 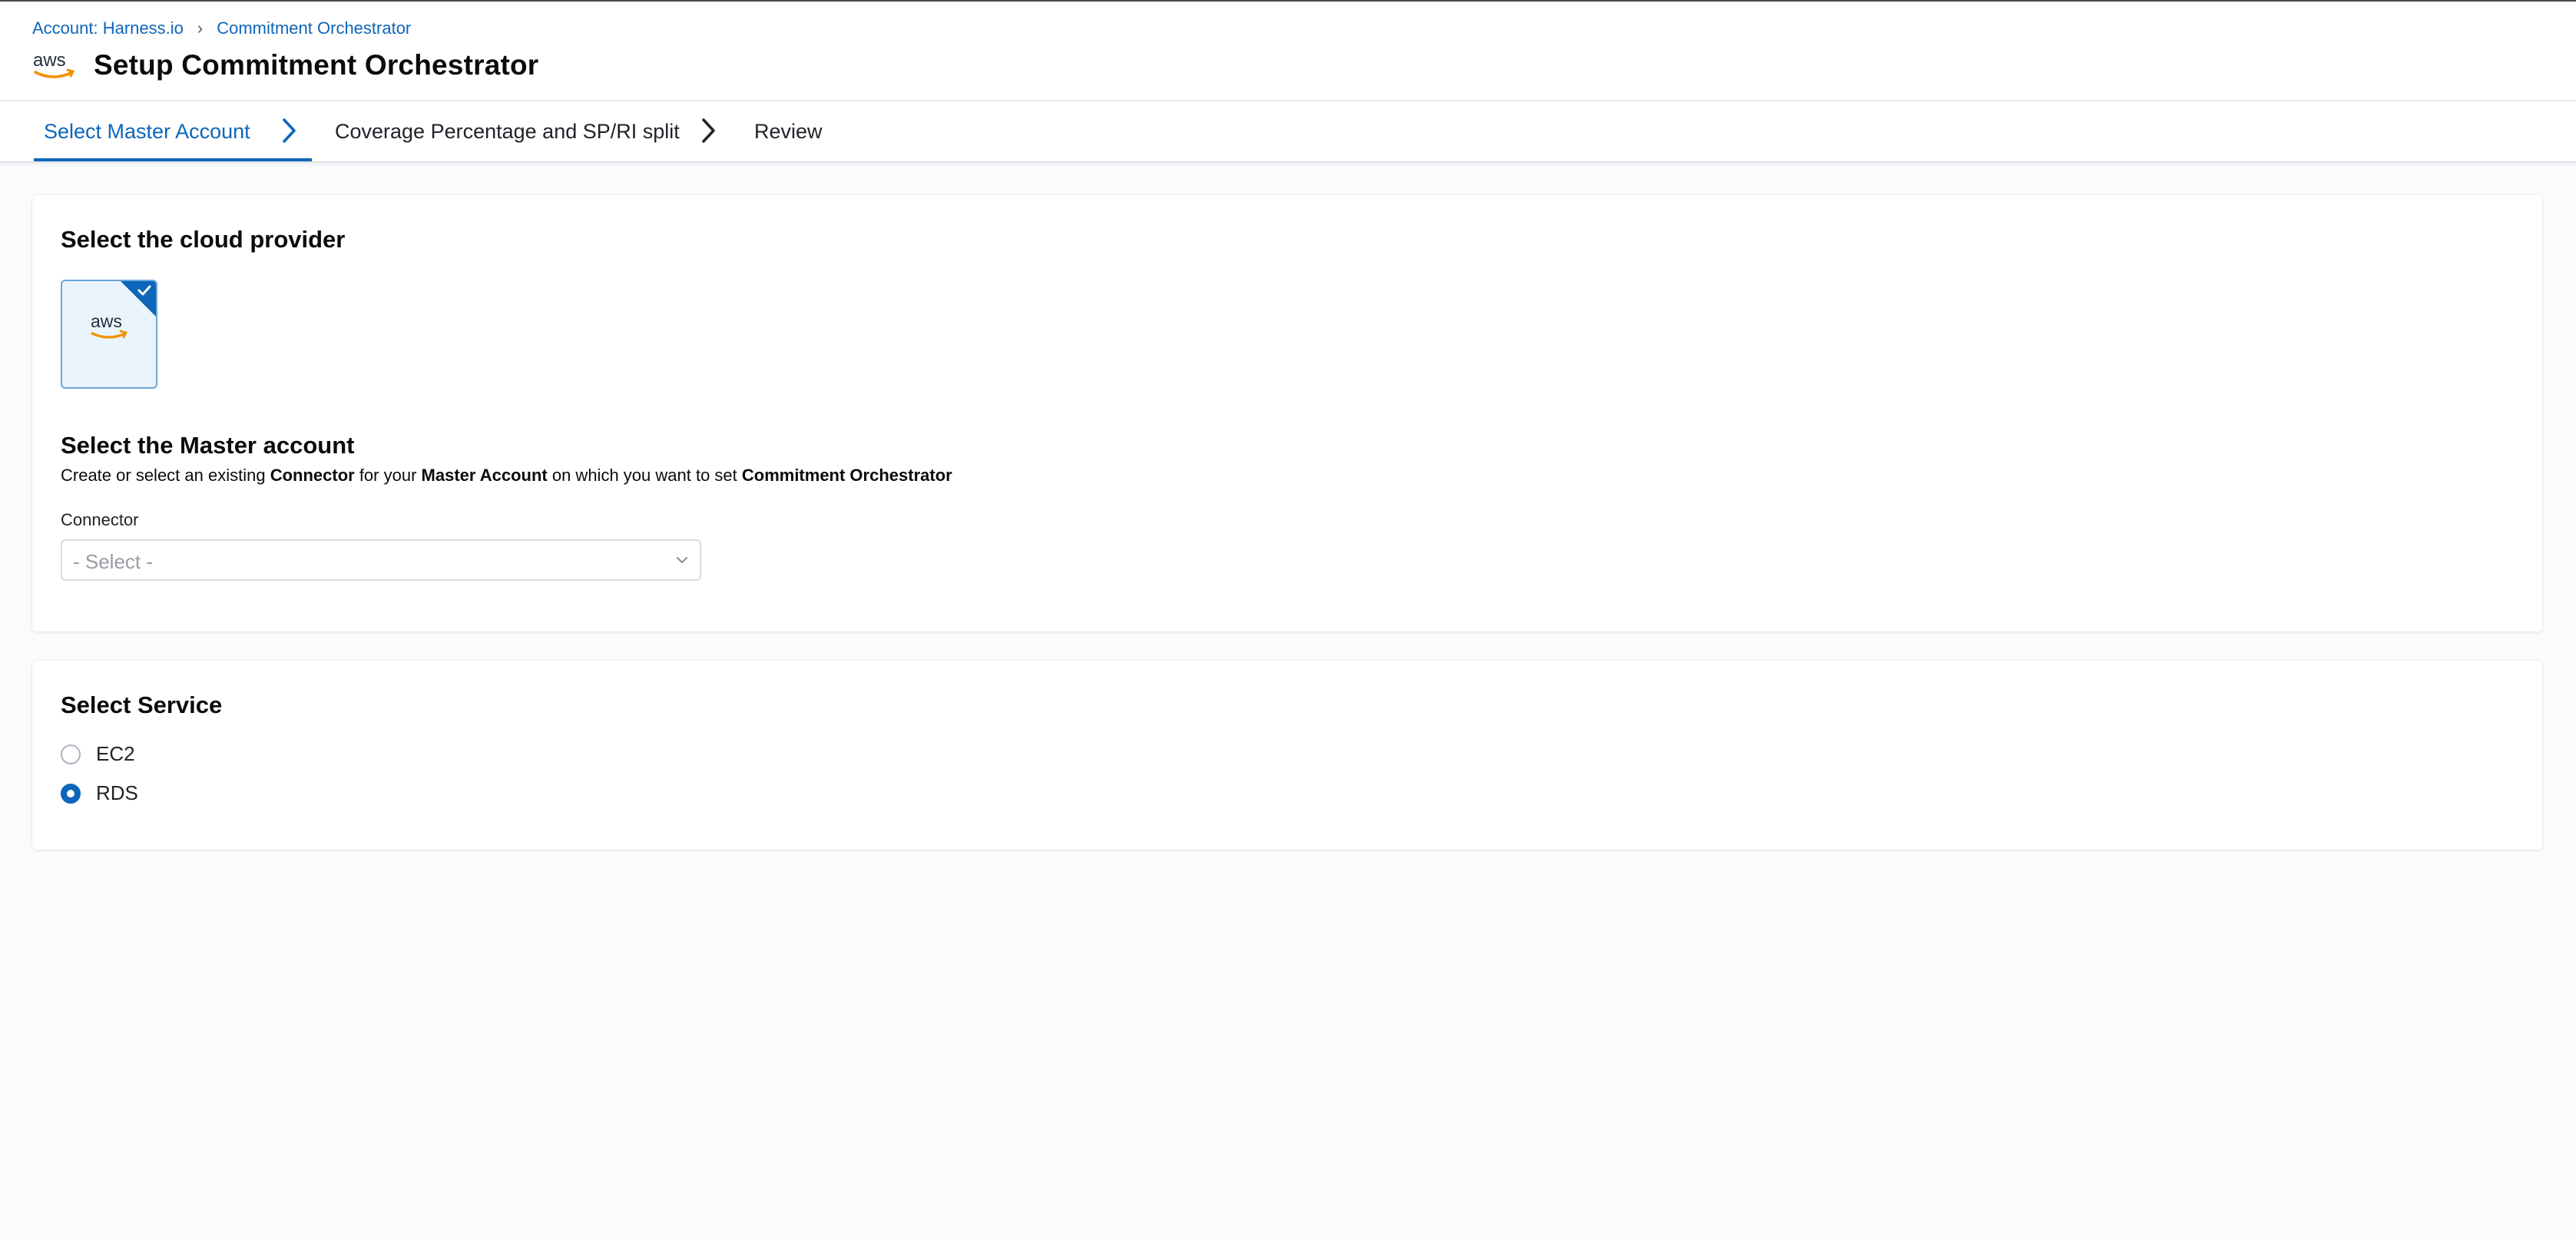 I want to click on step-label: Coverage Percentage and SP/RI split, so click(x=507, y=131).